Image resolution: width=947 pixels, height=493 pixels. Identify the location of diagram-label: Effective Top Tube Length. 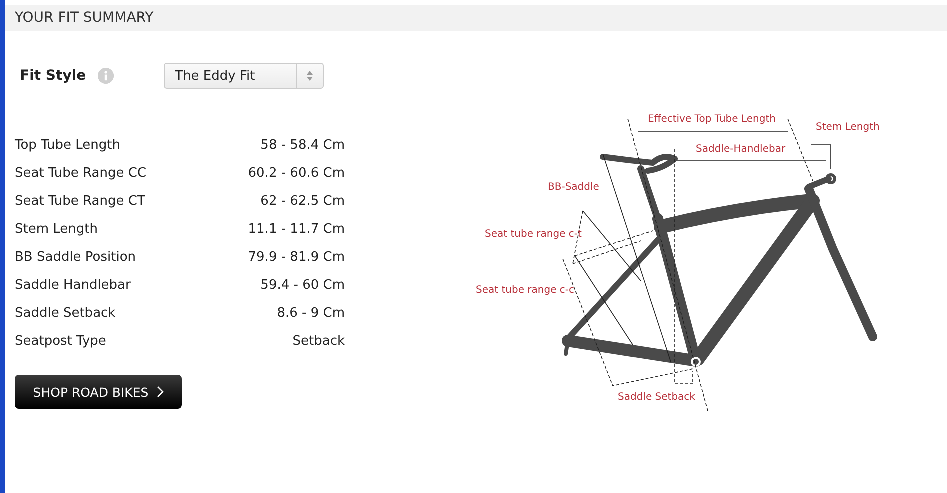
(712, 119).